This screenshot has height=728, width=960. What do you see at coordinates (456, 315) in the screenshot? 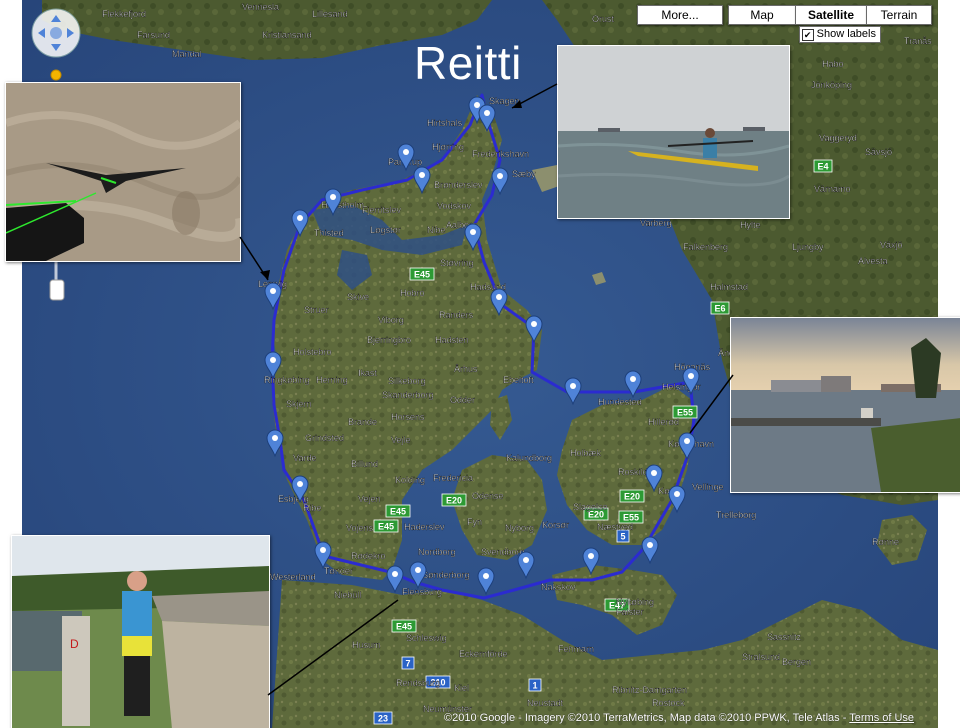
I see `place-label-randers: Randers` at bounding box center [456, 315].